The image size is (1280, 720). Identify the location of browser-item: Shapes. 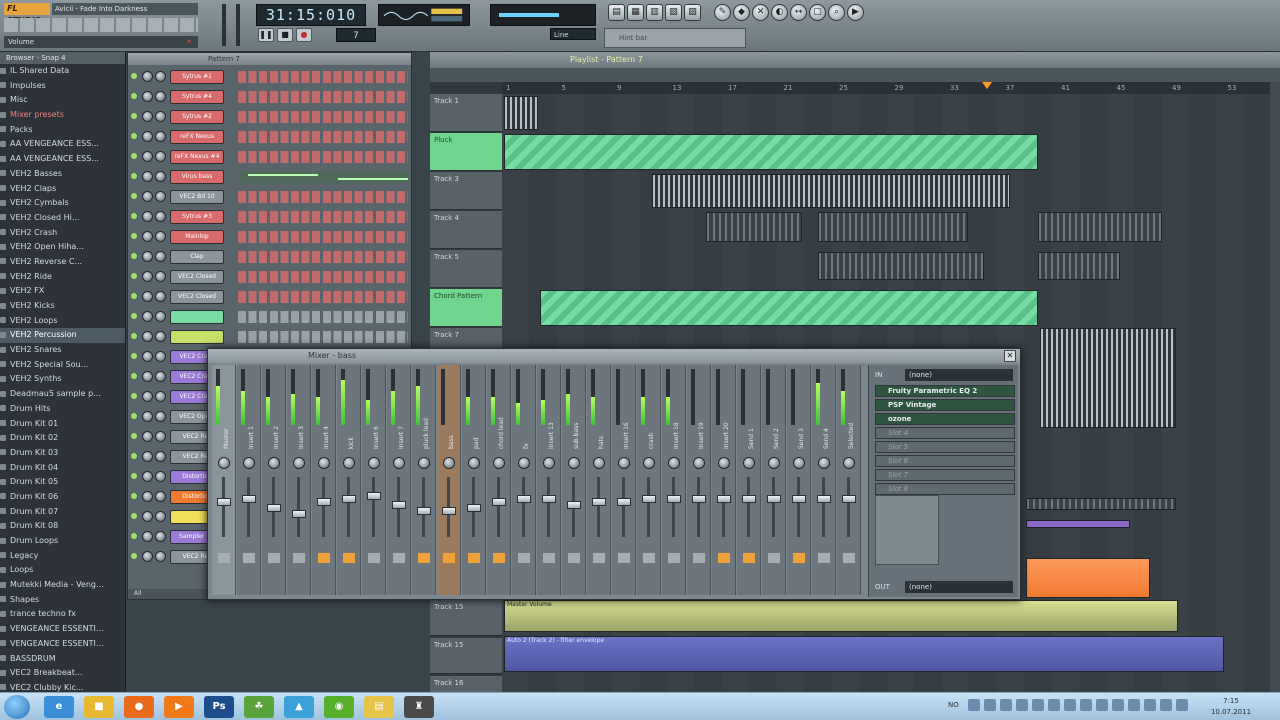
(62, 600).